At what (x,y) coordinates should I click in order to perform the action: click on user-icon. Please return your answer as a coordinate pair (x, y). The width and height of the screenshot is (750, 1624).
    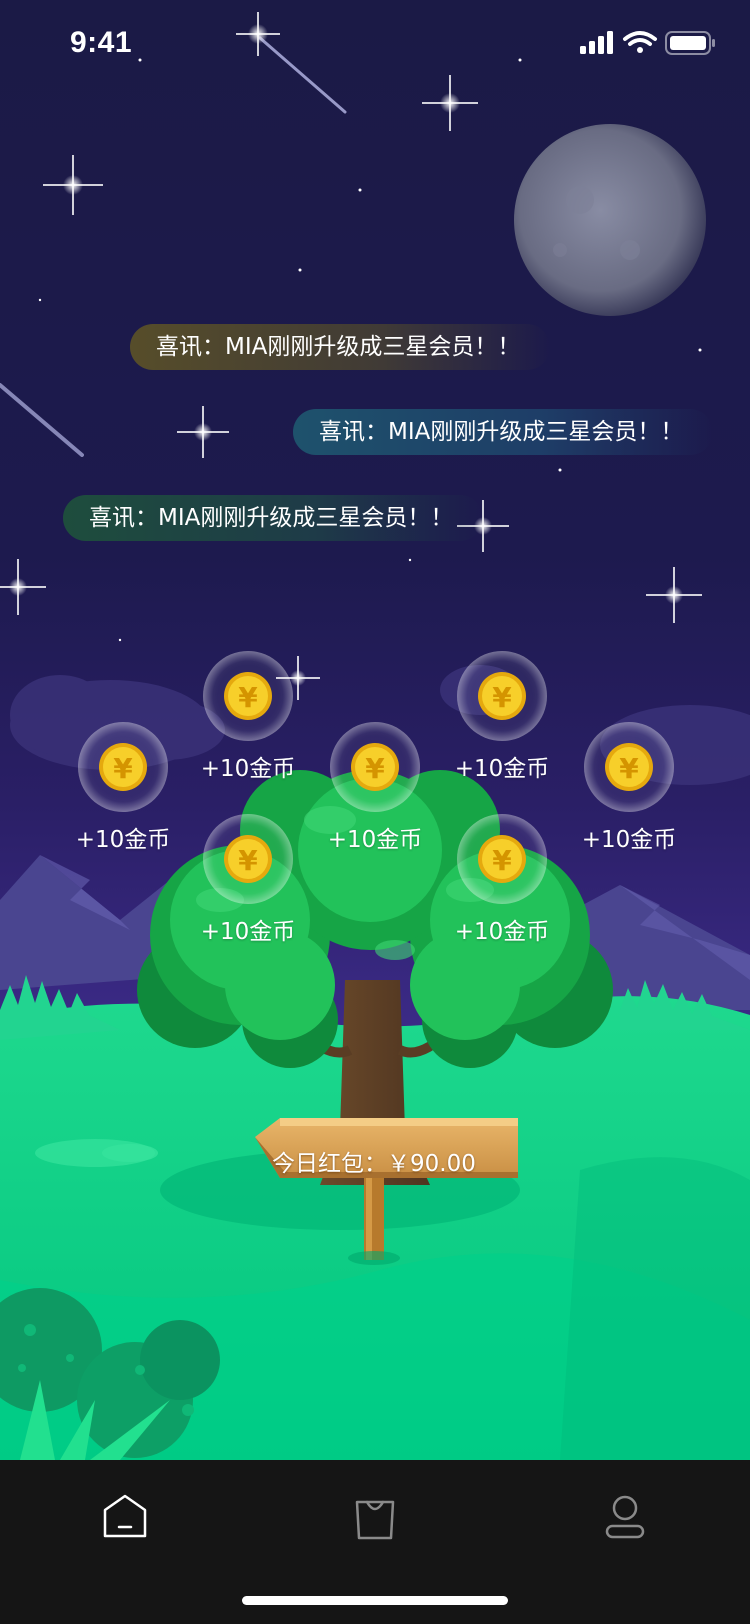
    Looking at the image, I should click on (625, 1517).